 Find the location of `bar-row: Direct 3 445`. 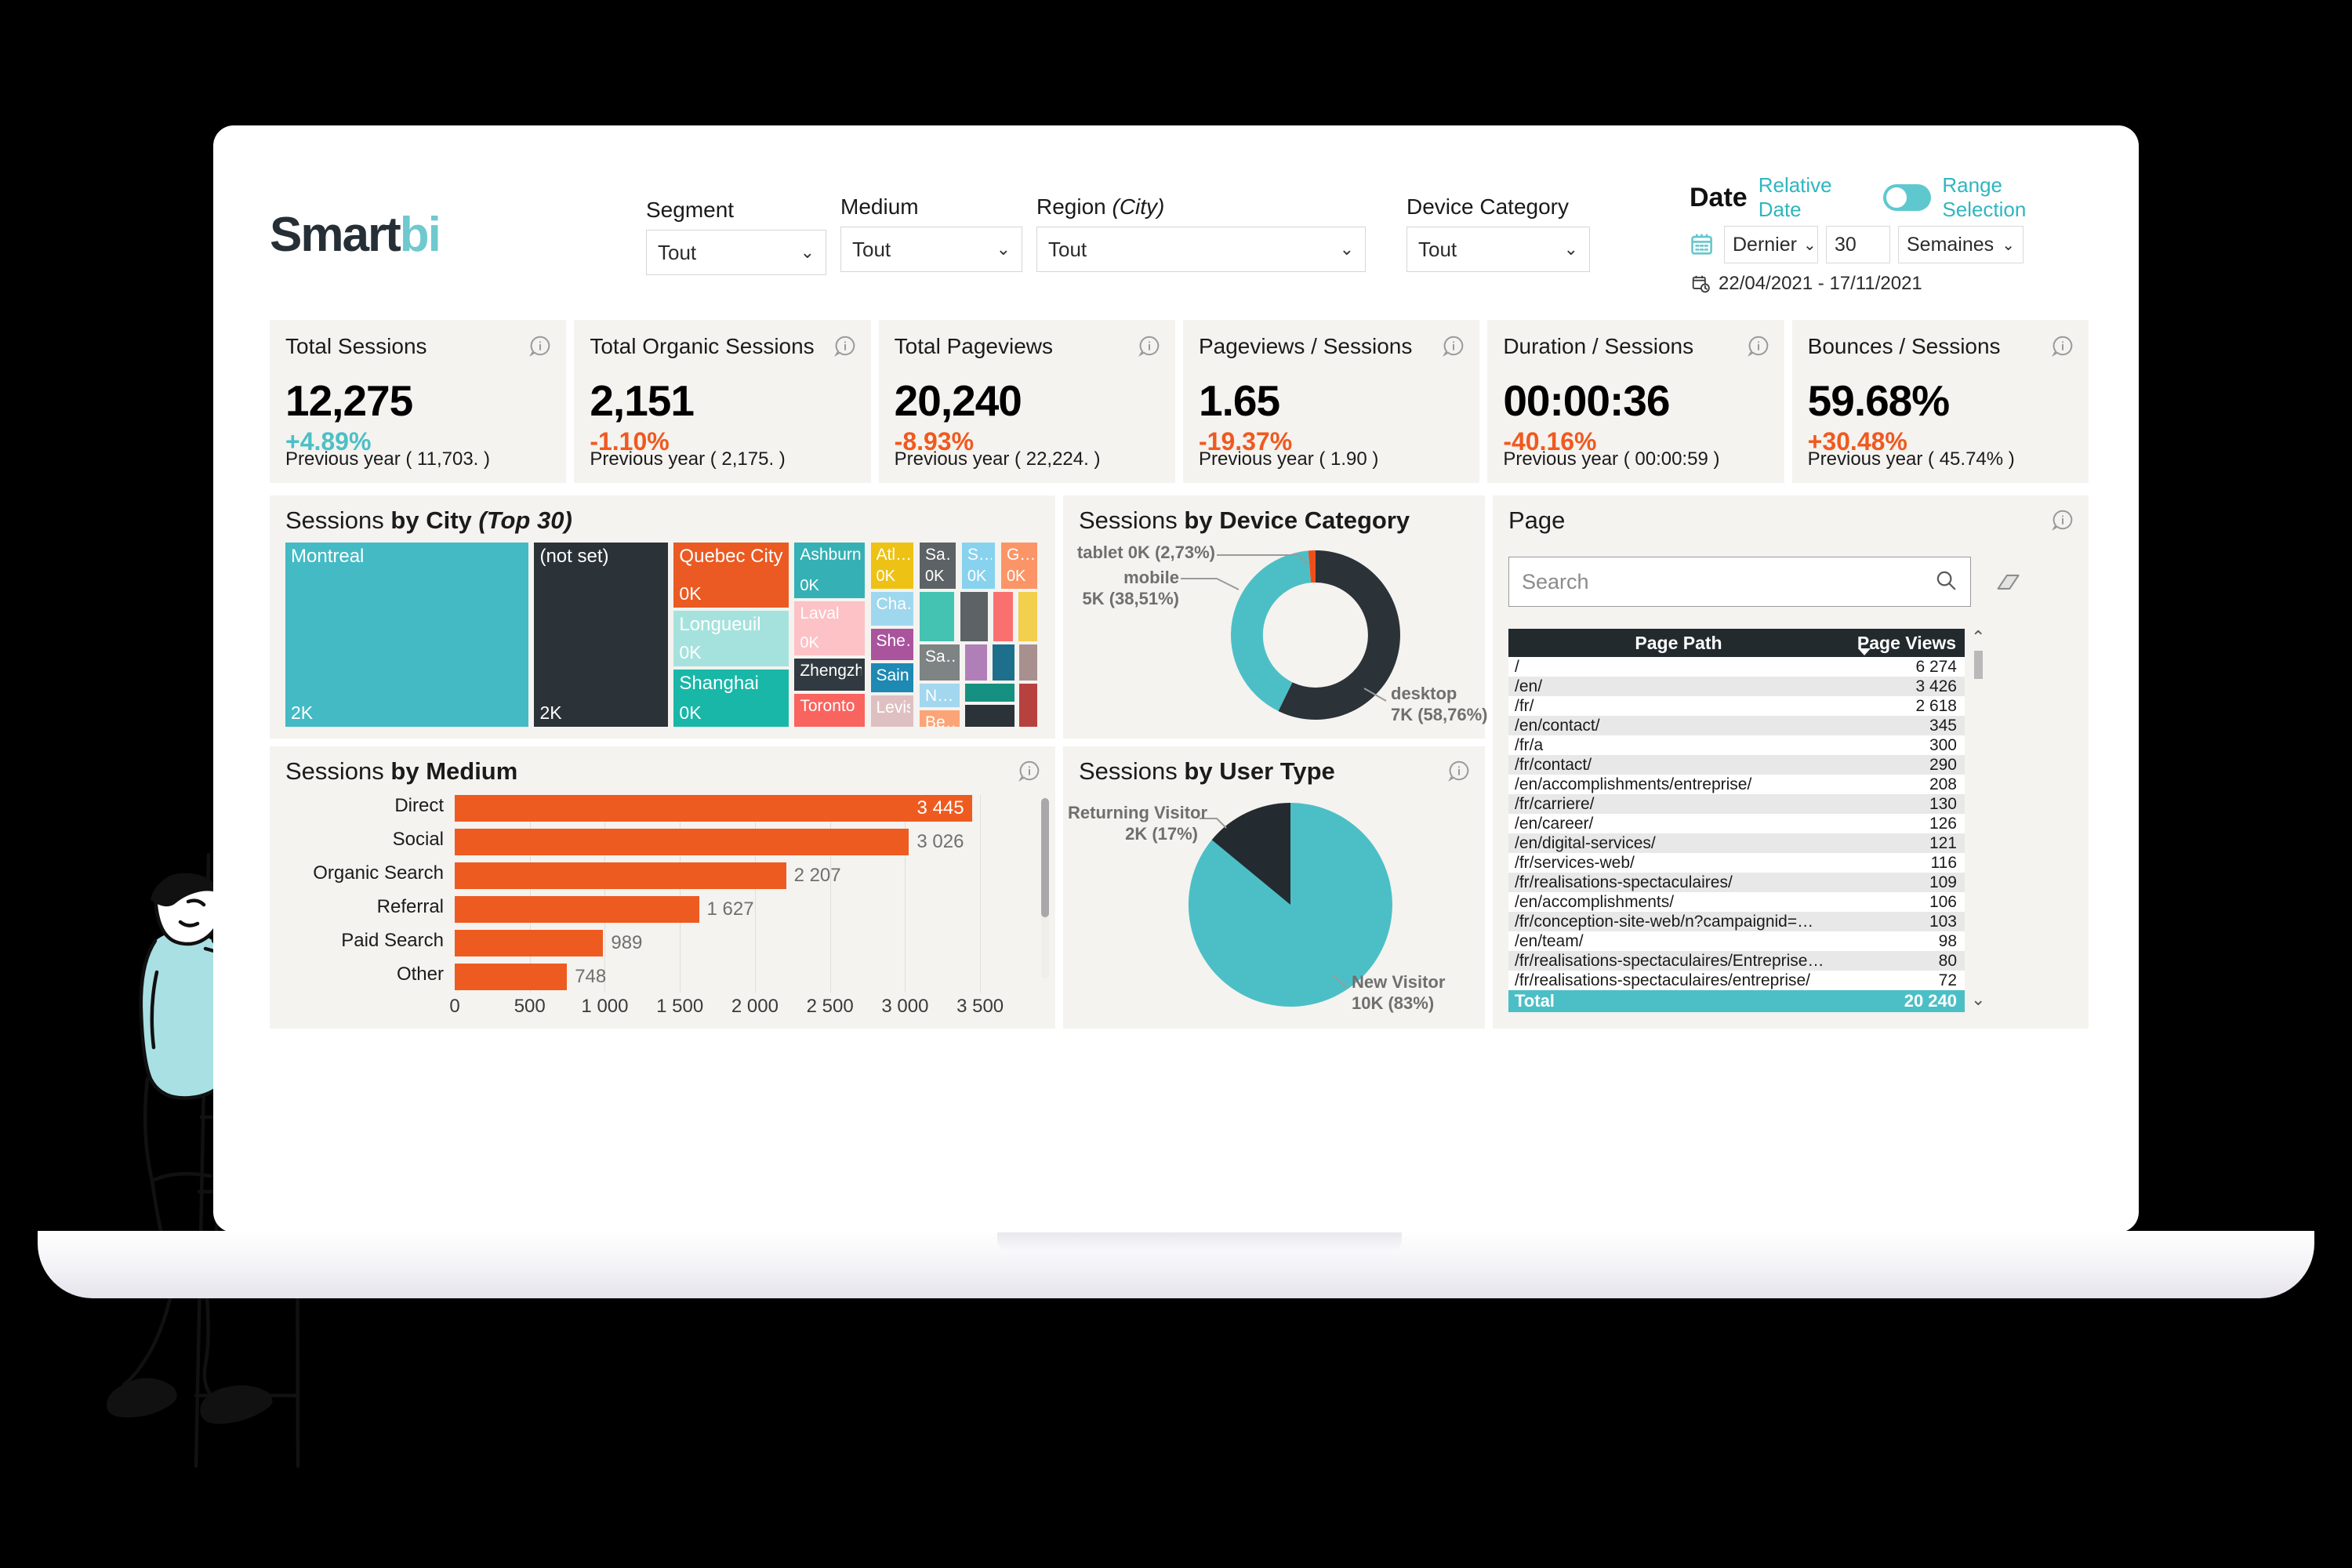

bar-row: Direct 3 445 is located at coordinates (706, 808).